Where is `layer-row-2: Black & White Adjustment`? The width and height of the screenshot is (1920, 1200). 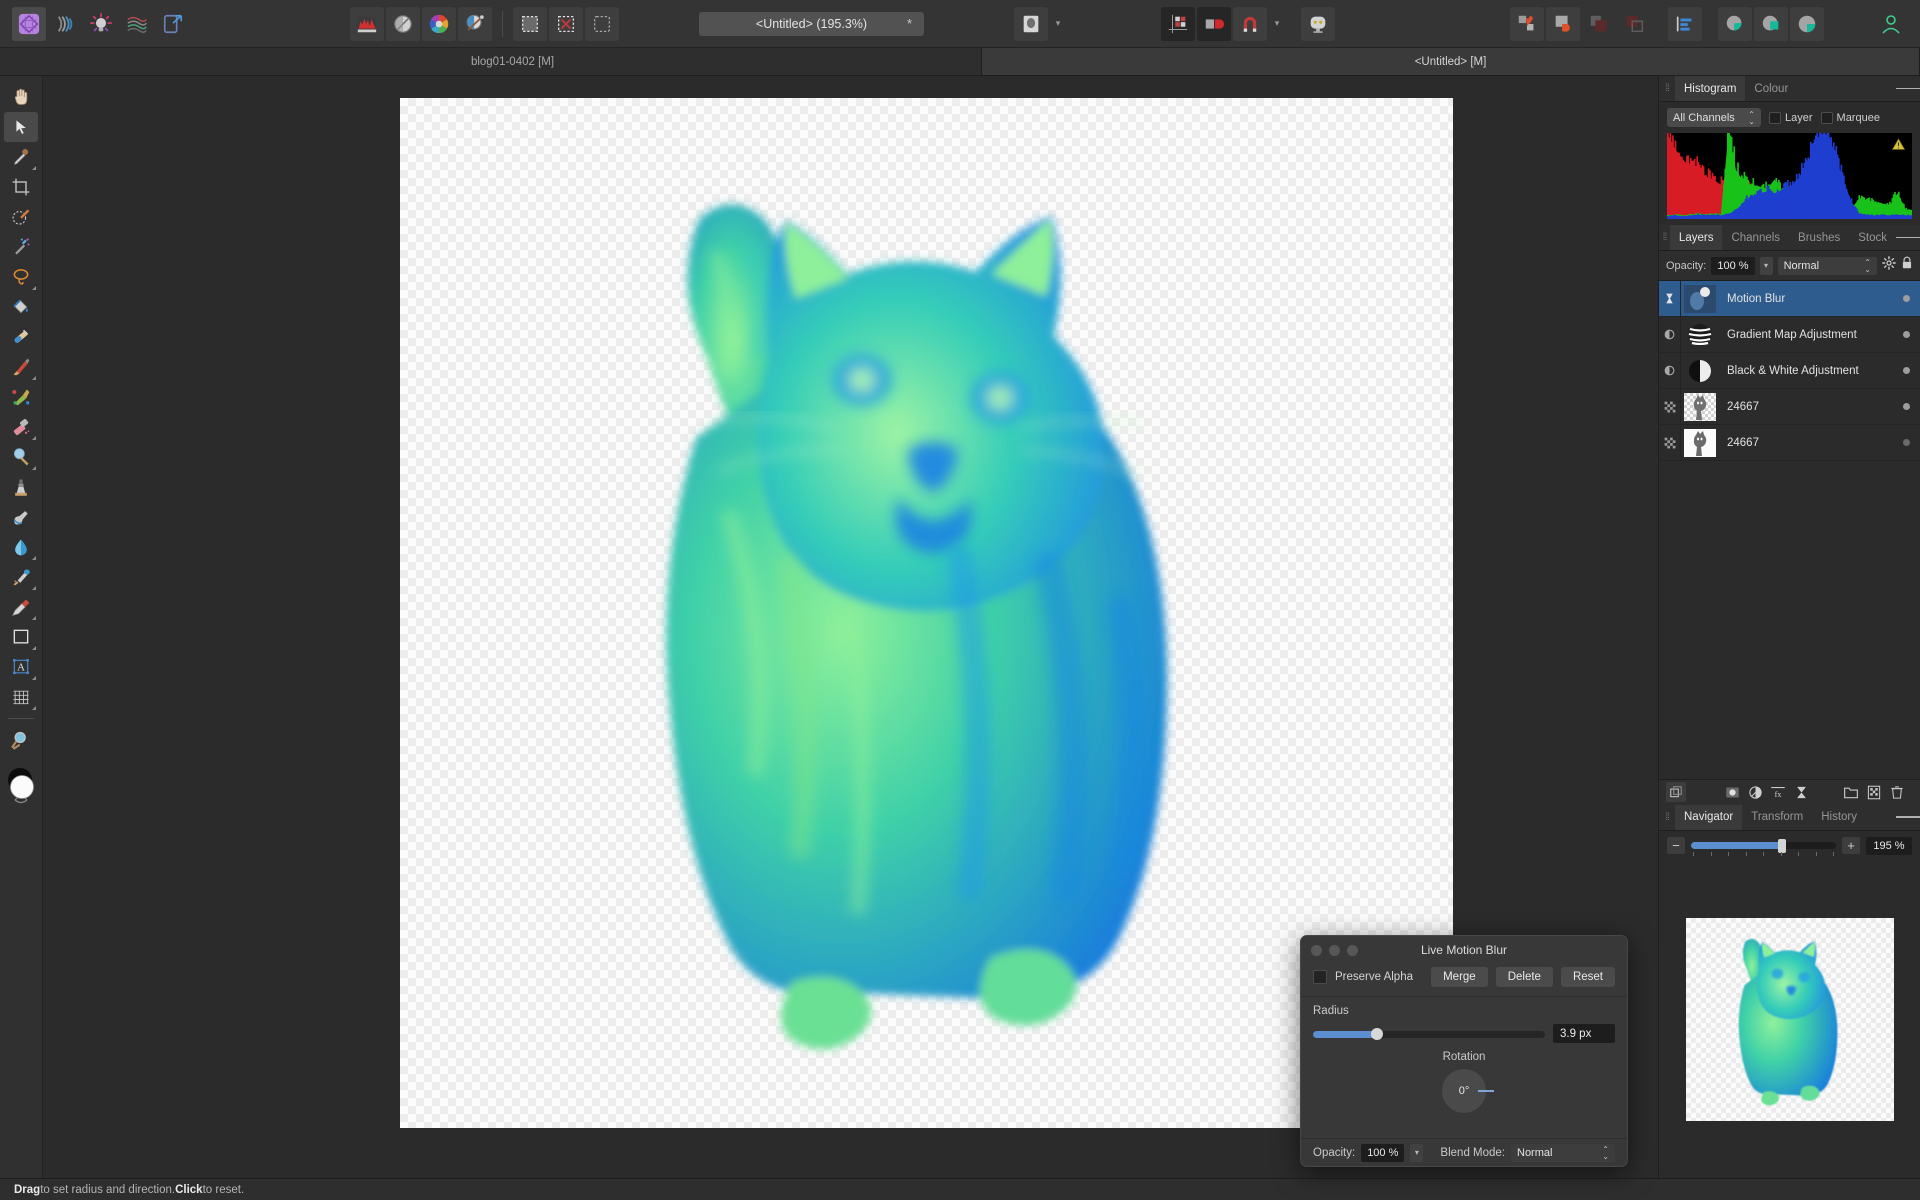 layer-row-2: Black & White Adjustment is located at coordinates (1789, 370).